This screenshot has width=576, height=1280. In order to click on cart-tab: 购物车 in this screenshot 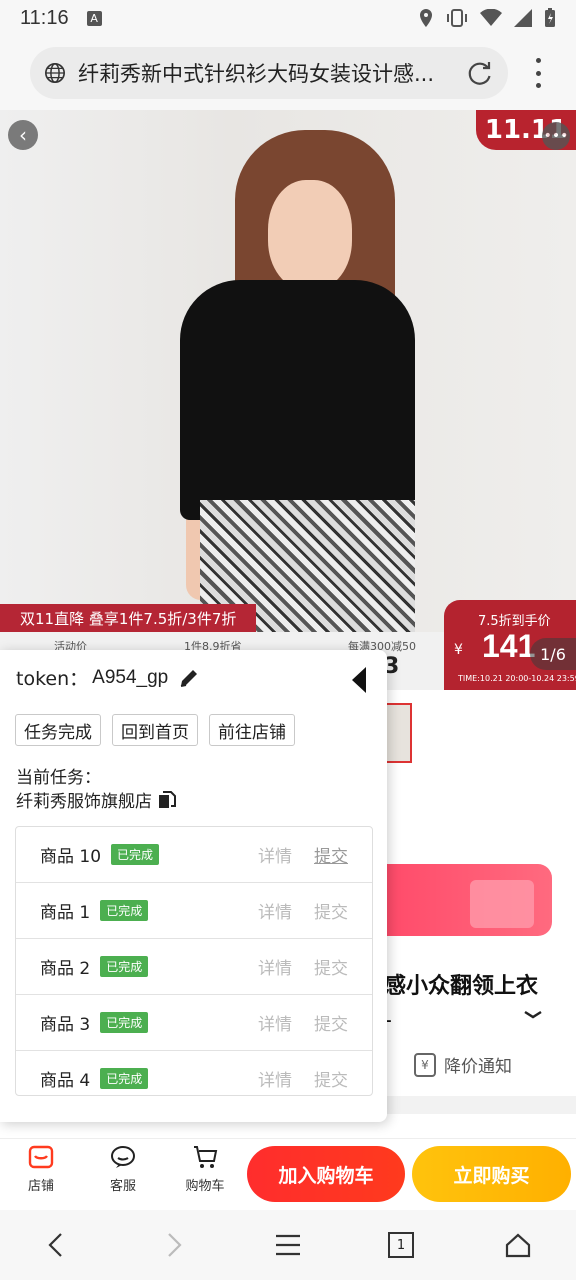, I will do `click(205, 1168)`.